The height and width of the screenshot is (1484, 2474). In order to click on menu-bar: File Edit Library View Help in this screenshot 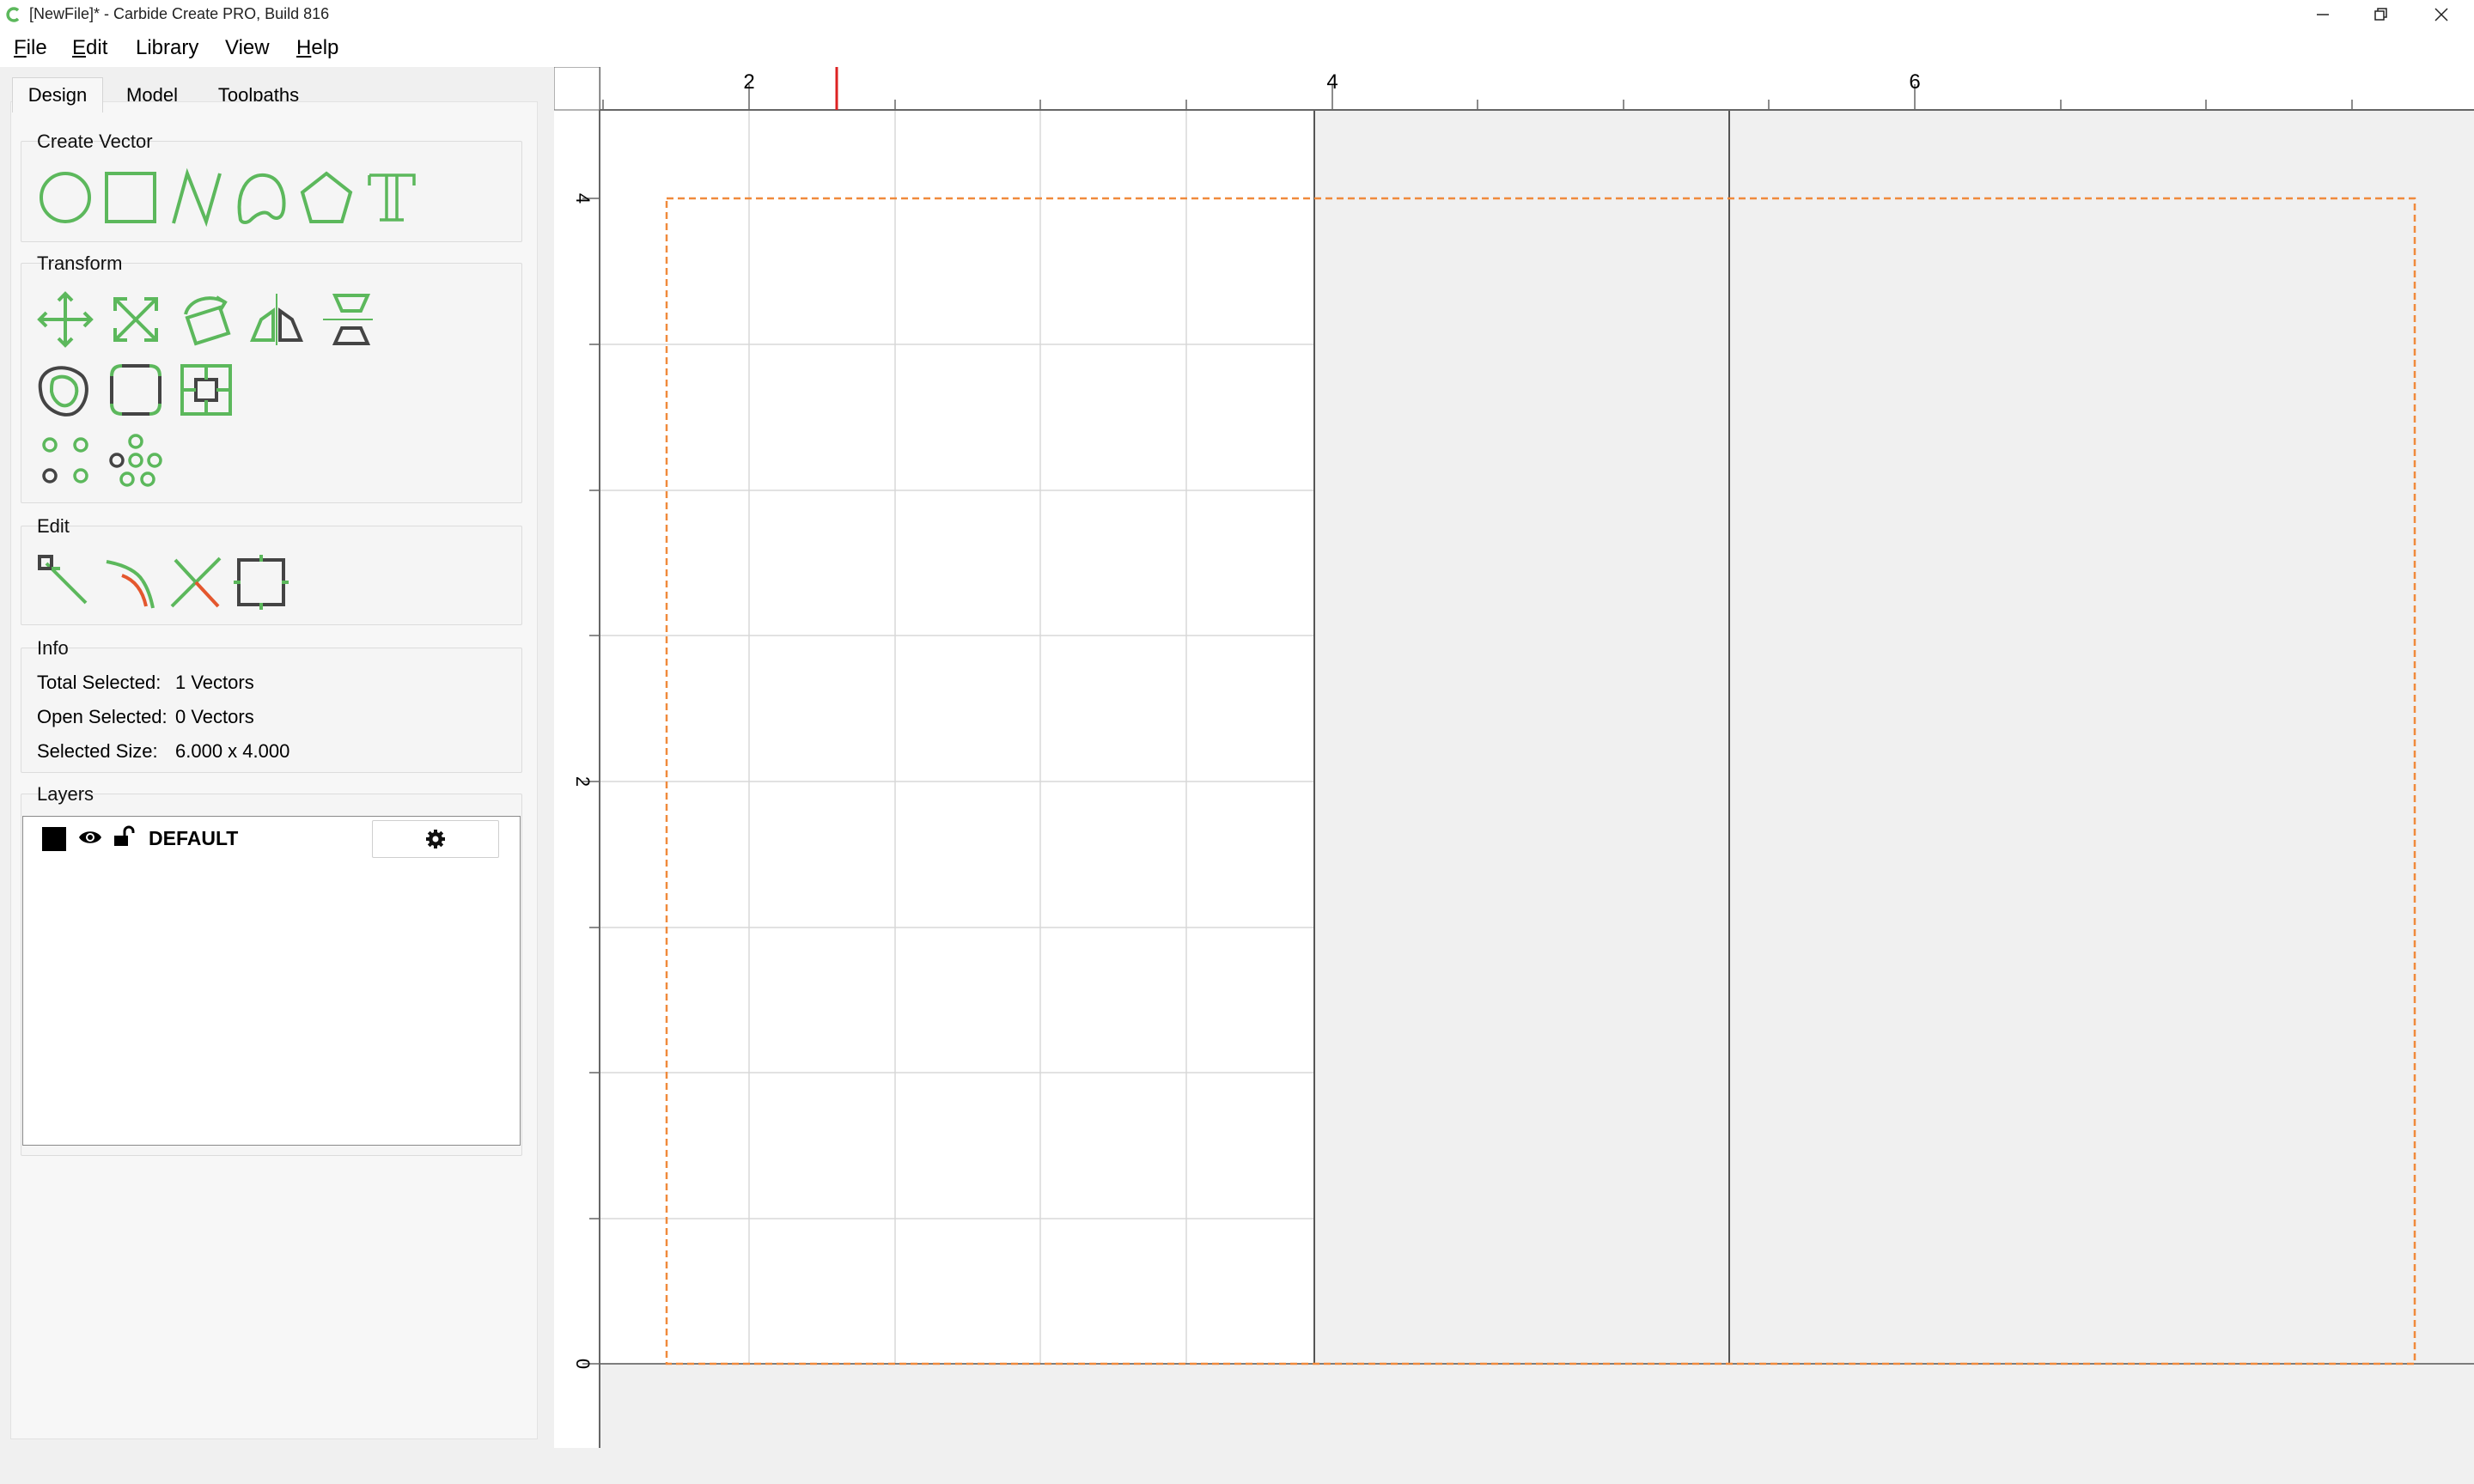, I will do `click(1237, 48)`.